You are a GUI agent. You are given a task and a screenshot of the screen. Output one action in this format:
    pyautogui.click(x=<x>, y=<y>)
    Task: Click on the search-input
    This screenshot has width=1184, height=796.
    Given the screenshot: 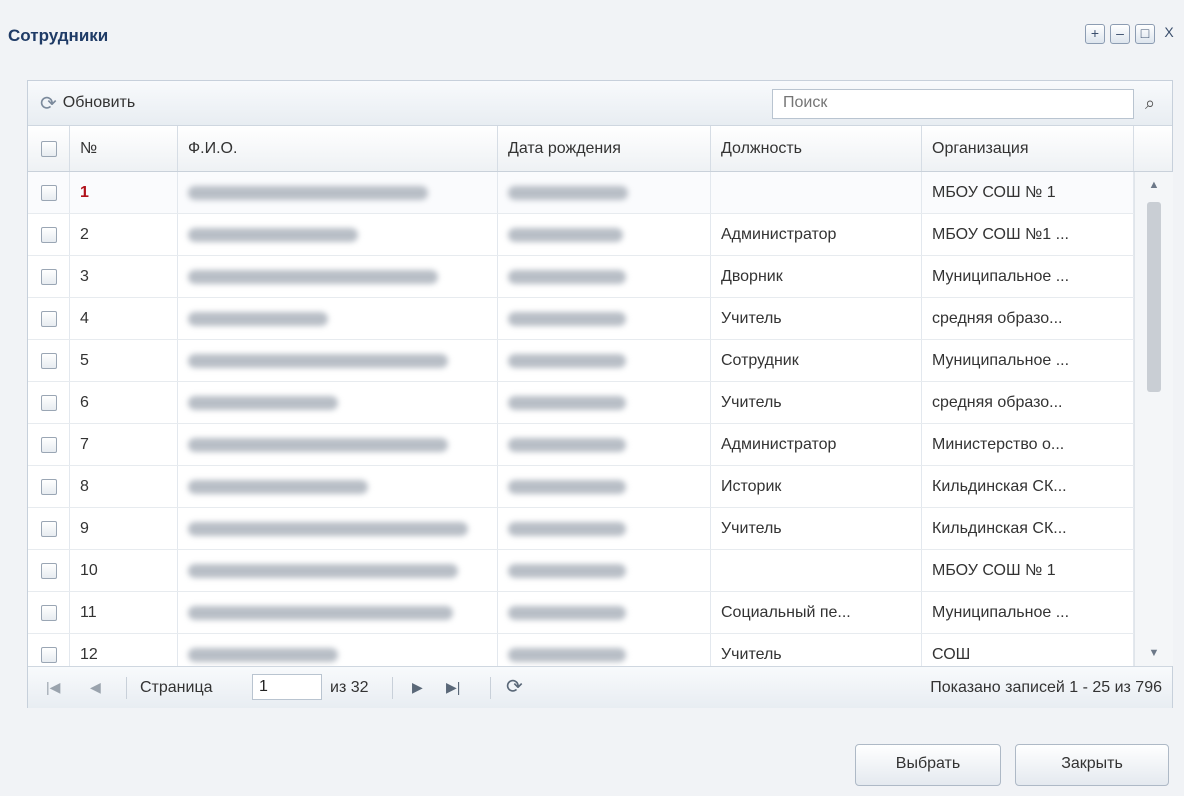 What is the action you would take?
    pyautogui.click(x=953, y=103)
    